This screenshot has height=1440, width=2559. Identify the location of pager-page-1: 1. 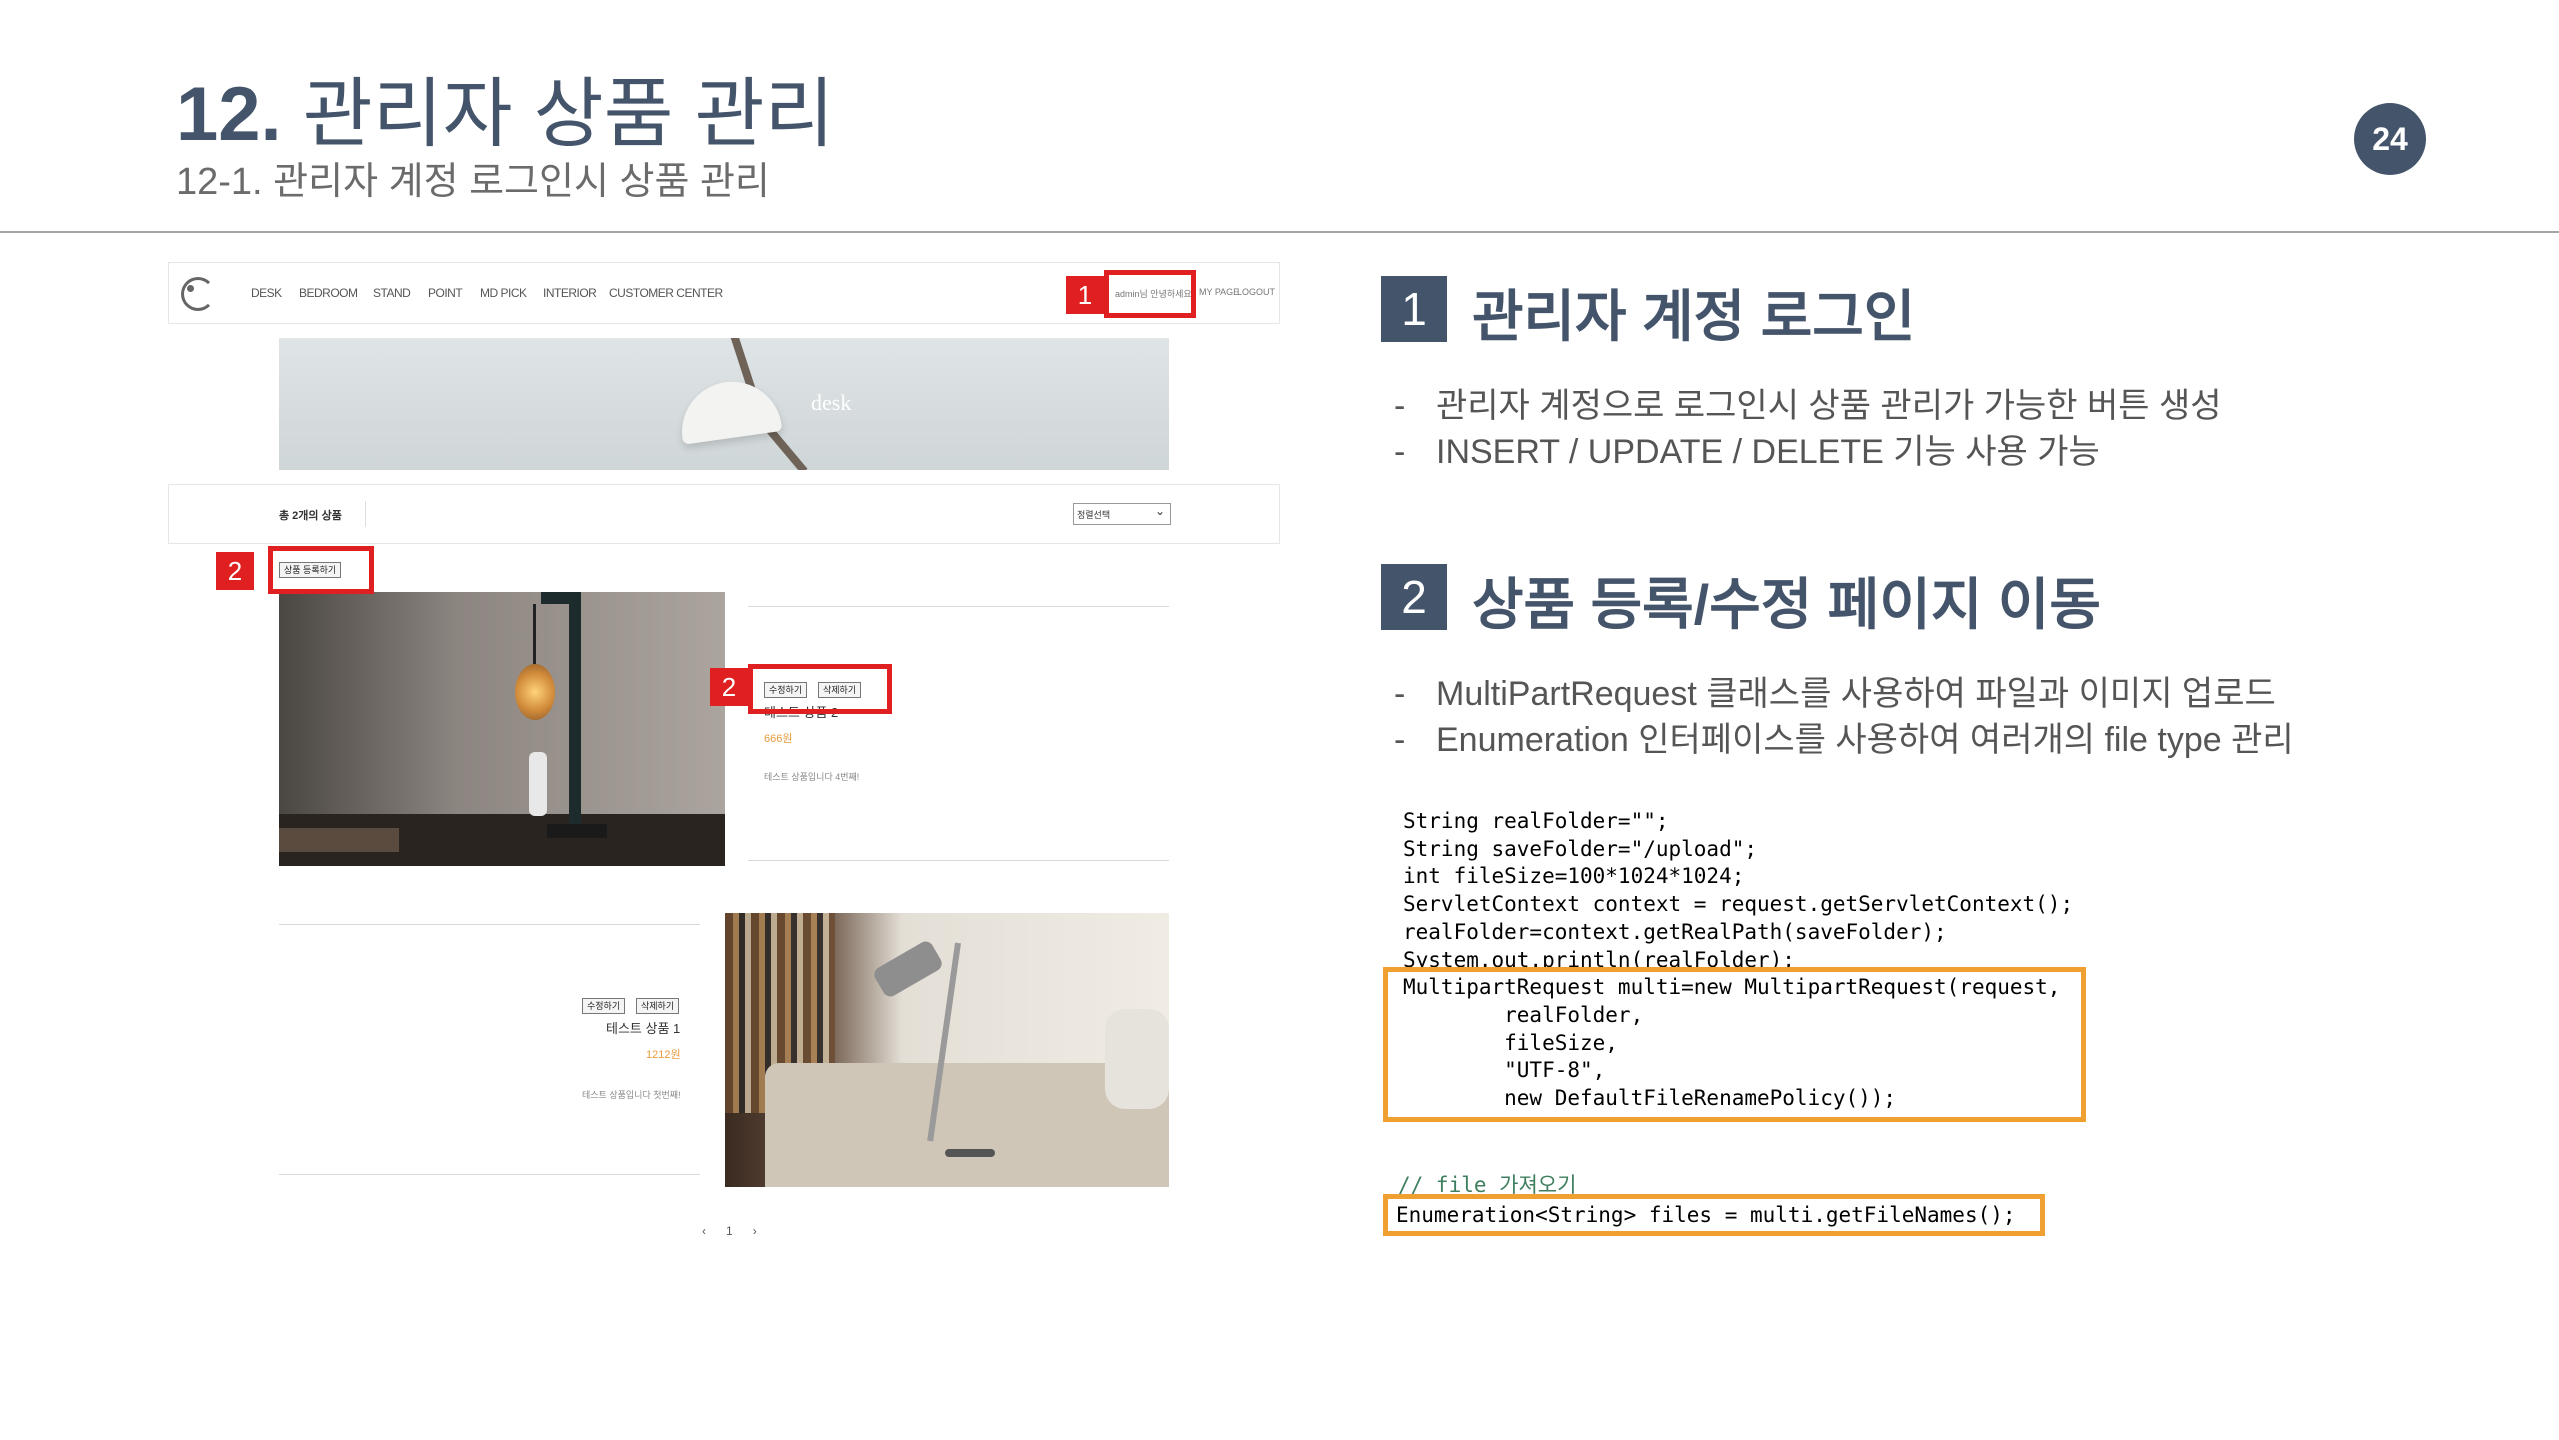
(729, 1231).